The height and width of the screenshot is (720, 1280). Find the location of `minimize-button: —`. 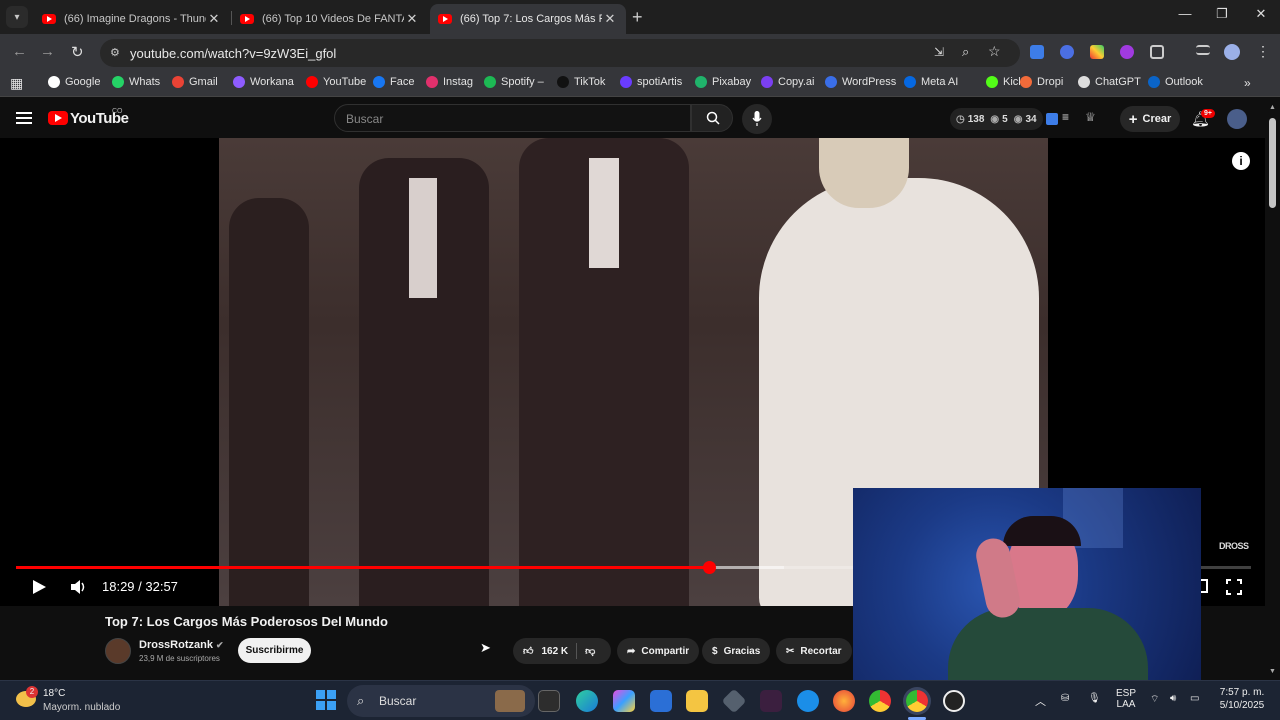

minimize-button: — is located at coordinates (1185, 13).